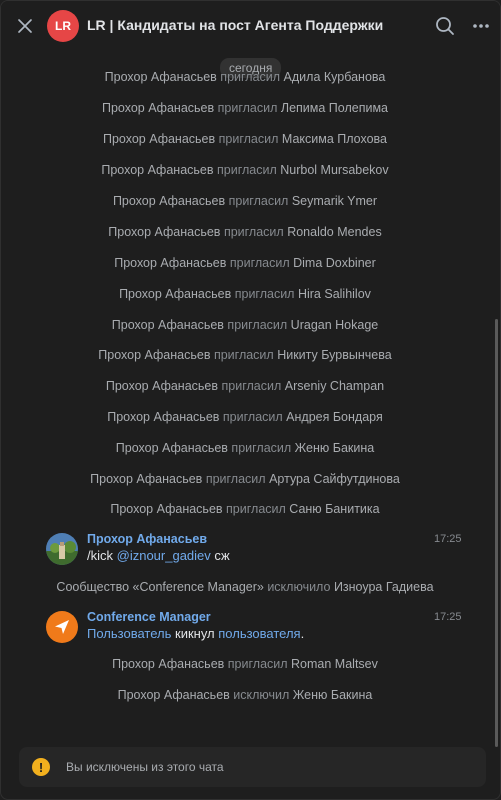  Describe the element at coordinates (100, 555) in the screenshot. I see `kick-command: /kick` at that location.